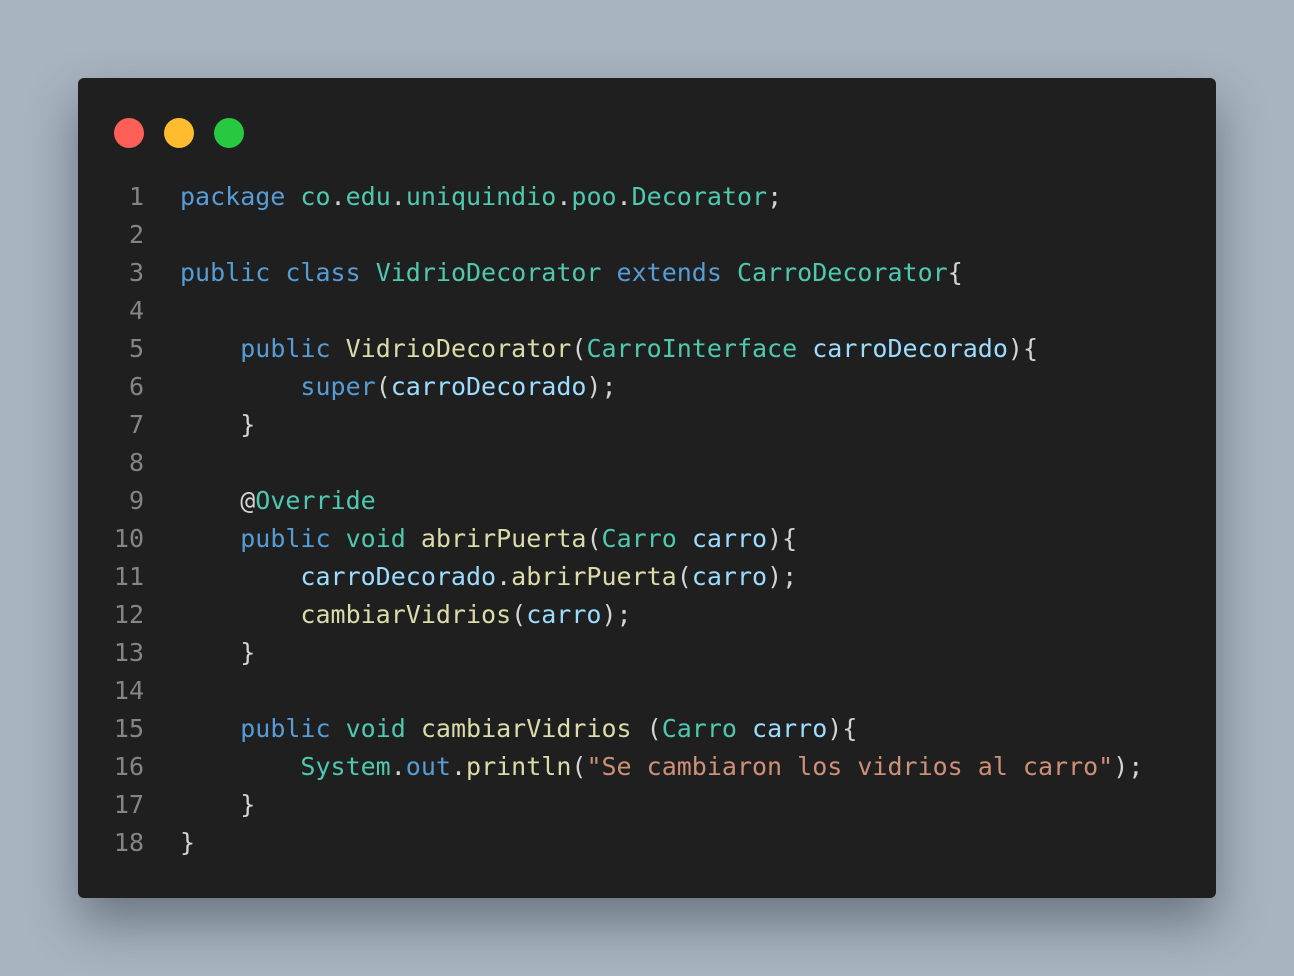 The image size is (1294, 976). I want to click on line-number: 6, so click(136, 386).